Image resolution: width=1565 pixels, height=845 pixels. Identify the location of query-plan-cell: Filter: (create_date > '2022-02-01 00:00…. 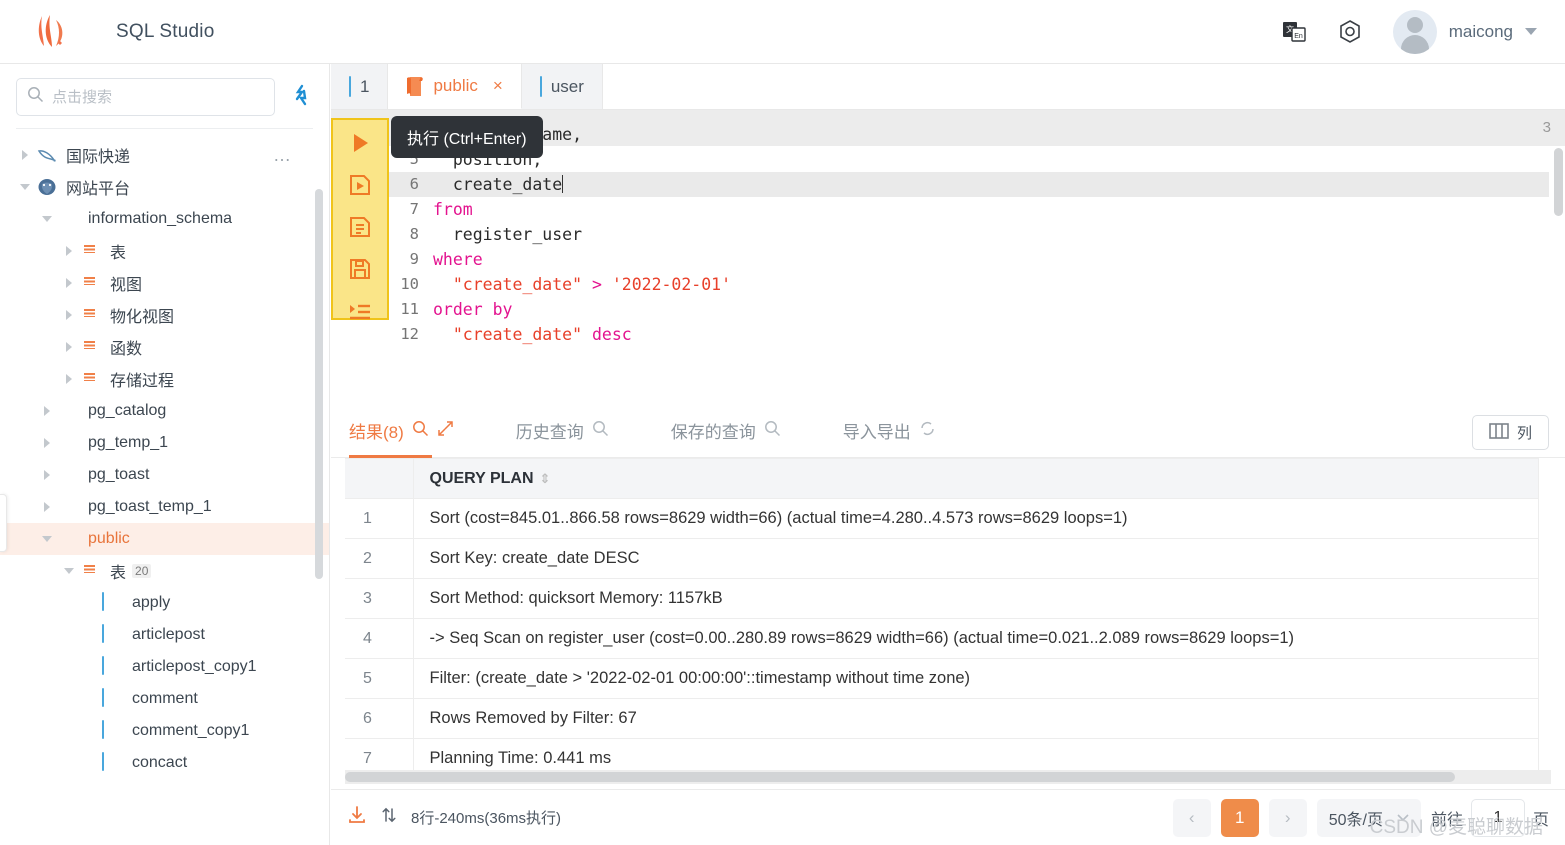
(976, 678).